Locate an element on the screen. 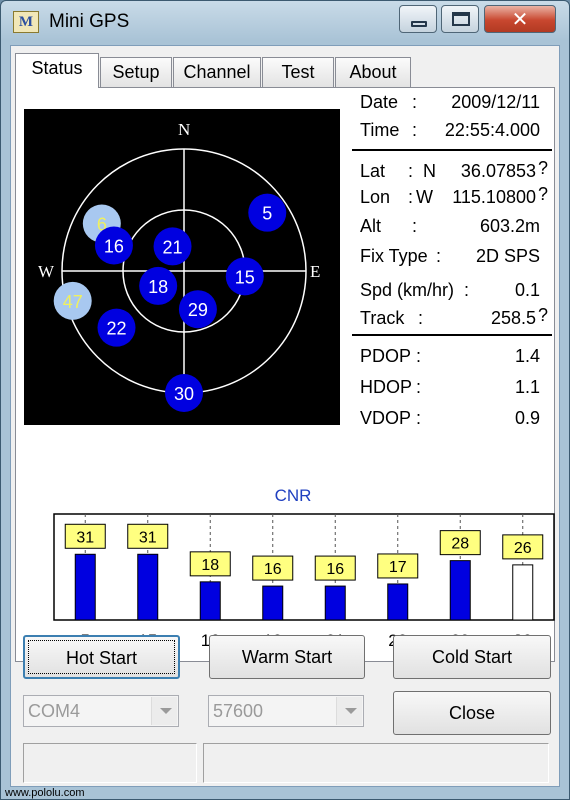 The height and width of the screenshot is (800, 570). hot-start-button: Hot Start is located at coordinates (101, 657).